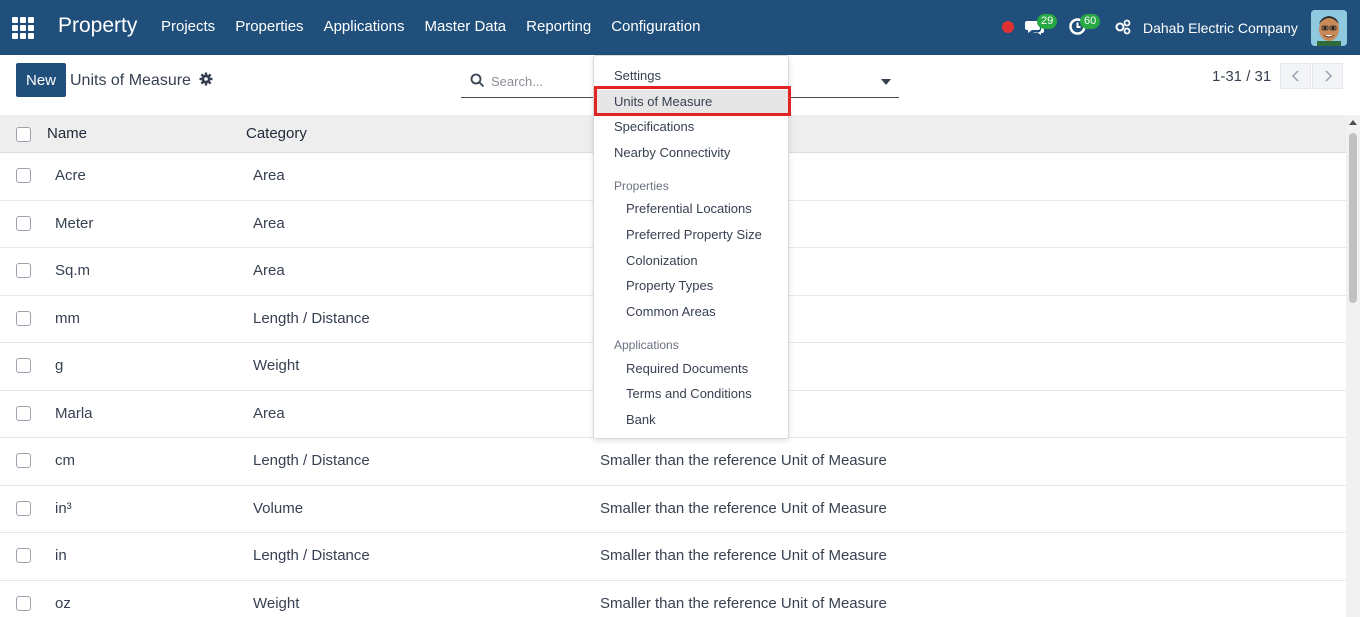  What do you see at coordinates (1353, 122) in the screenshot?
I see `scroll-up-arrow-icon` at bounding box center [1353, 122].